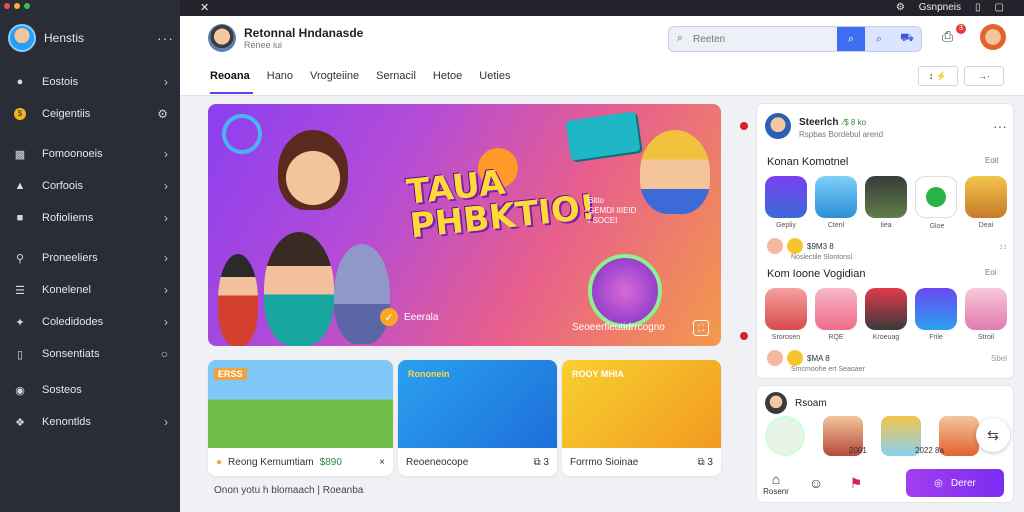 This screenshot has width=1024, height=512. I want to click on app-label: RQE, so click(836, 337).